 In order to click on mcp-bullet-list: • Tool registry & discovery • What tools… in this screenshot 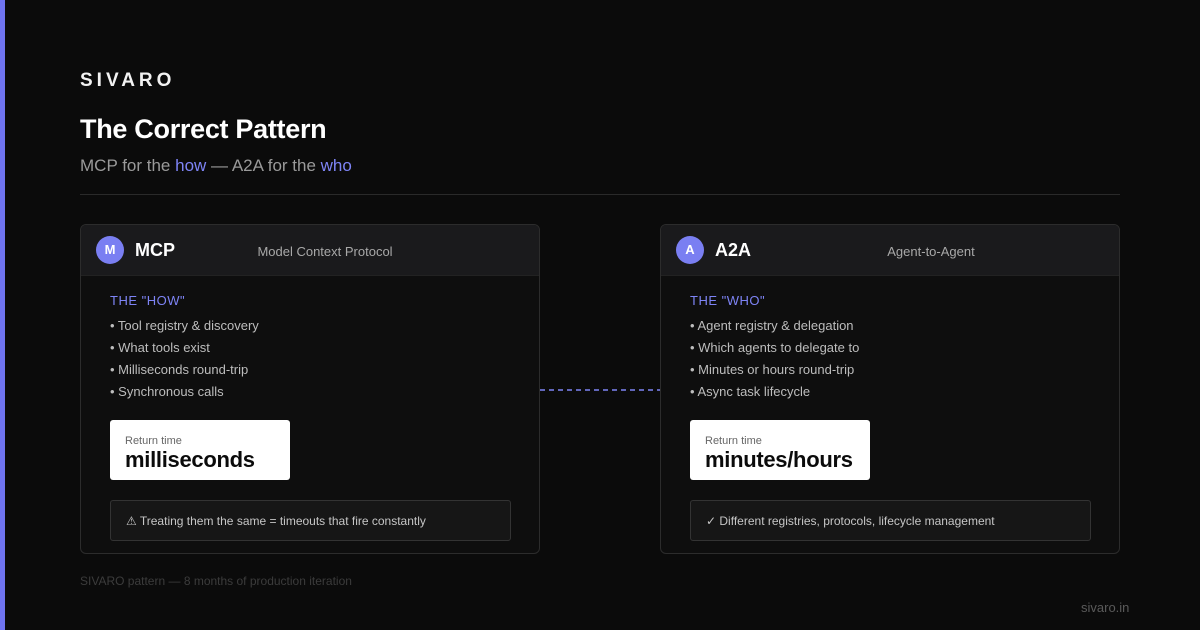, I will do `click(184, 361)`.